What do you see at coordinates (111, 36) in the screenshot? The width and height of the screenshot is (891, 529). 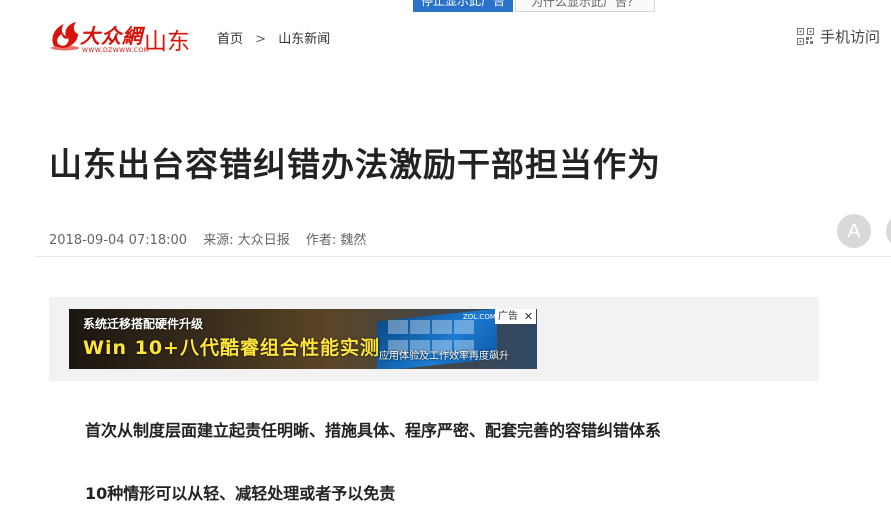 I see `logo-wordmark: 大众網` at bounding box center [111, 36].